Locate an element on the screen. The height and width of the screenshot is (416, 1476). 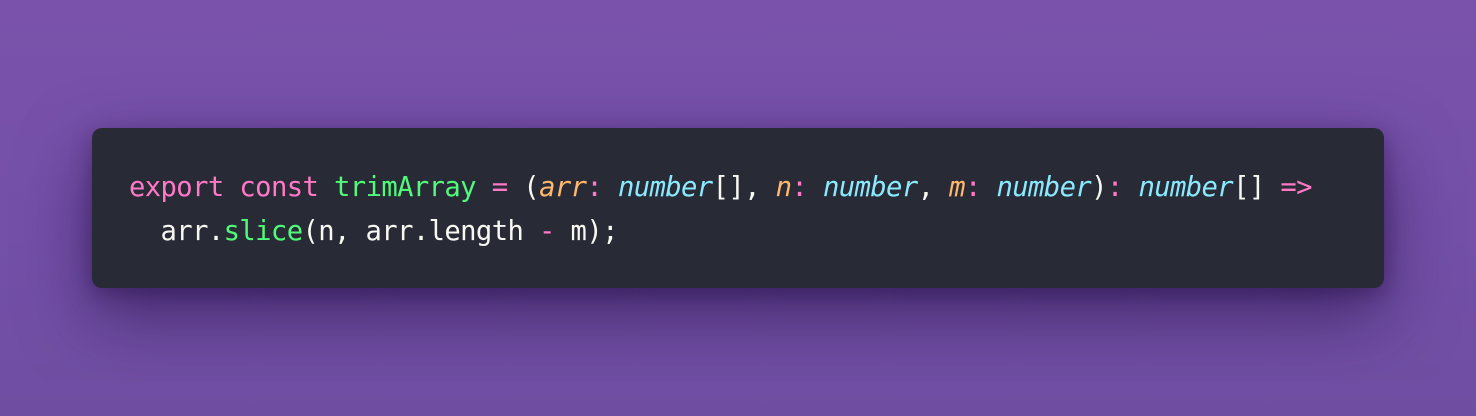
slice-args: (n, arr.length is located at coordinates (420, 231).